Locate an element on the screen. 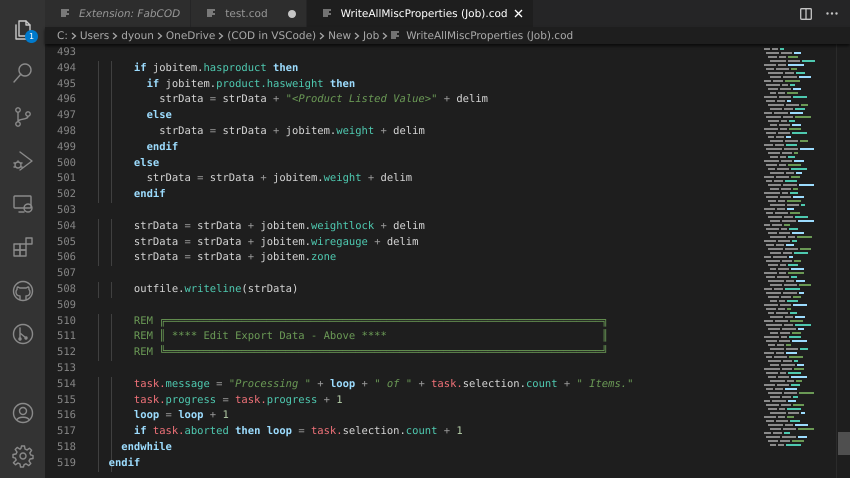  line-number: 501 is located at coordinates (66, 178).